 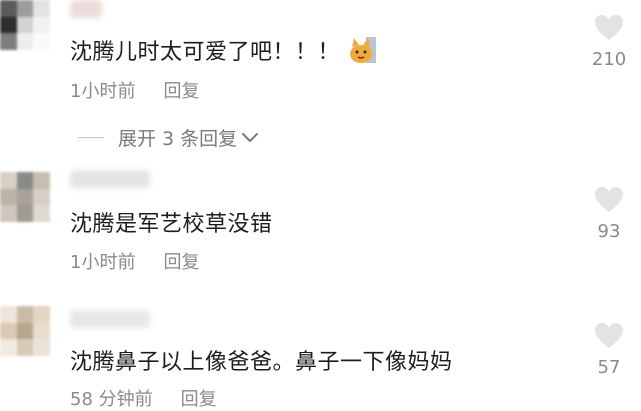 I want to click on timestamp: 58 分钟前, so click(x=111, y=399).